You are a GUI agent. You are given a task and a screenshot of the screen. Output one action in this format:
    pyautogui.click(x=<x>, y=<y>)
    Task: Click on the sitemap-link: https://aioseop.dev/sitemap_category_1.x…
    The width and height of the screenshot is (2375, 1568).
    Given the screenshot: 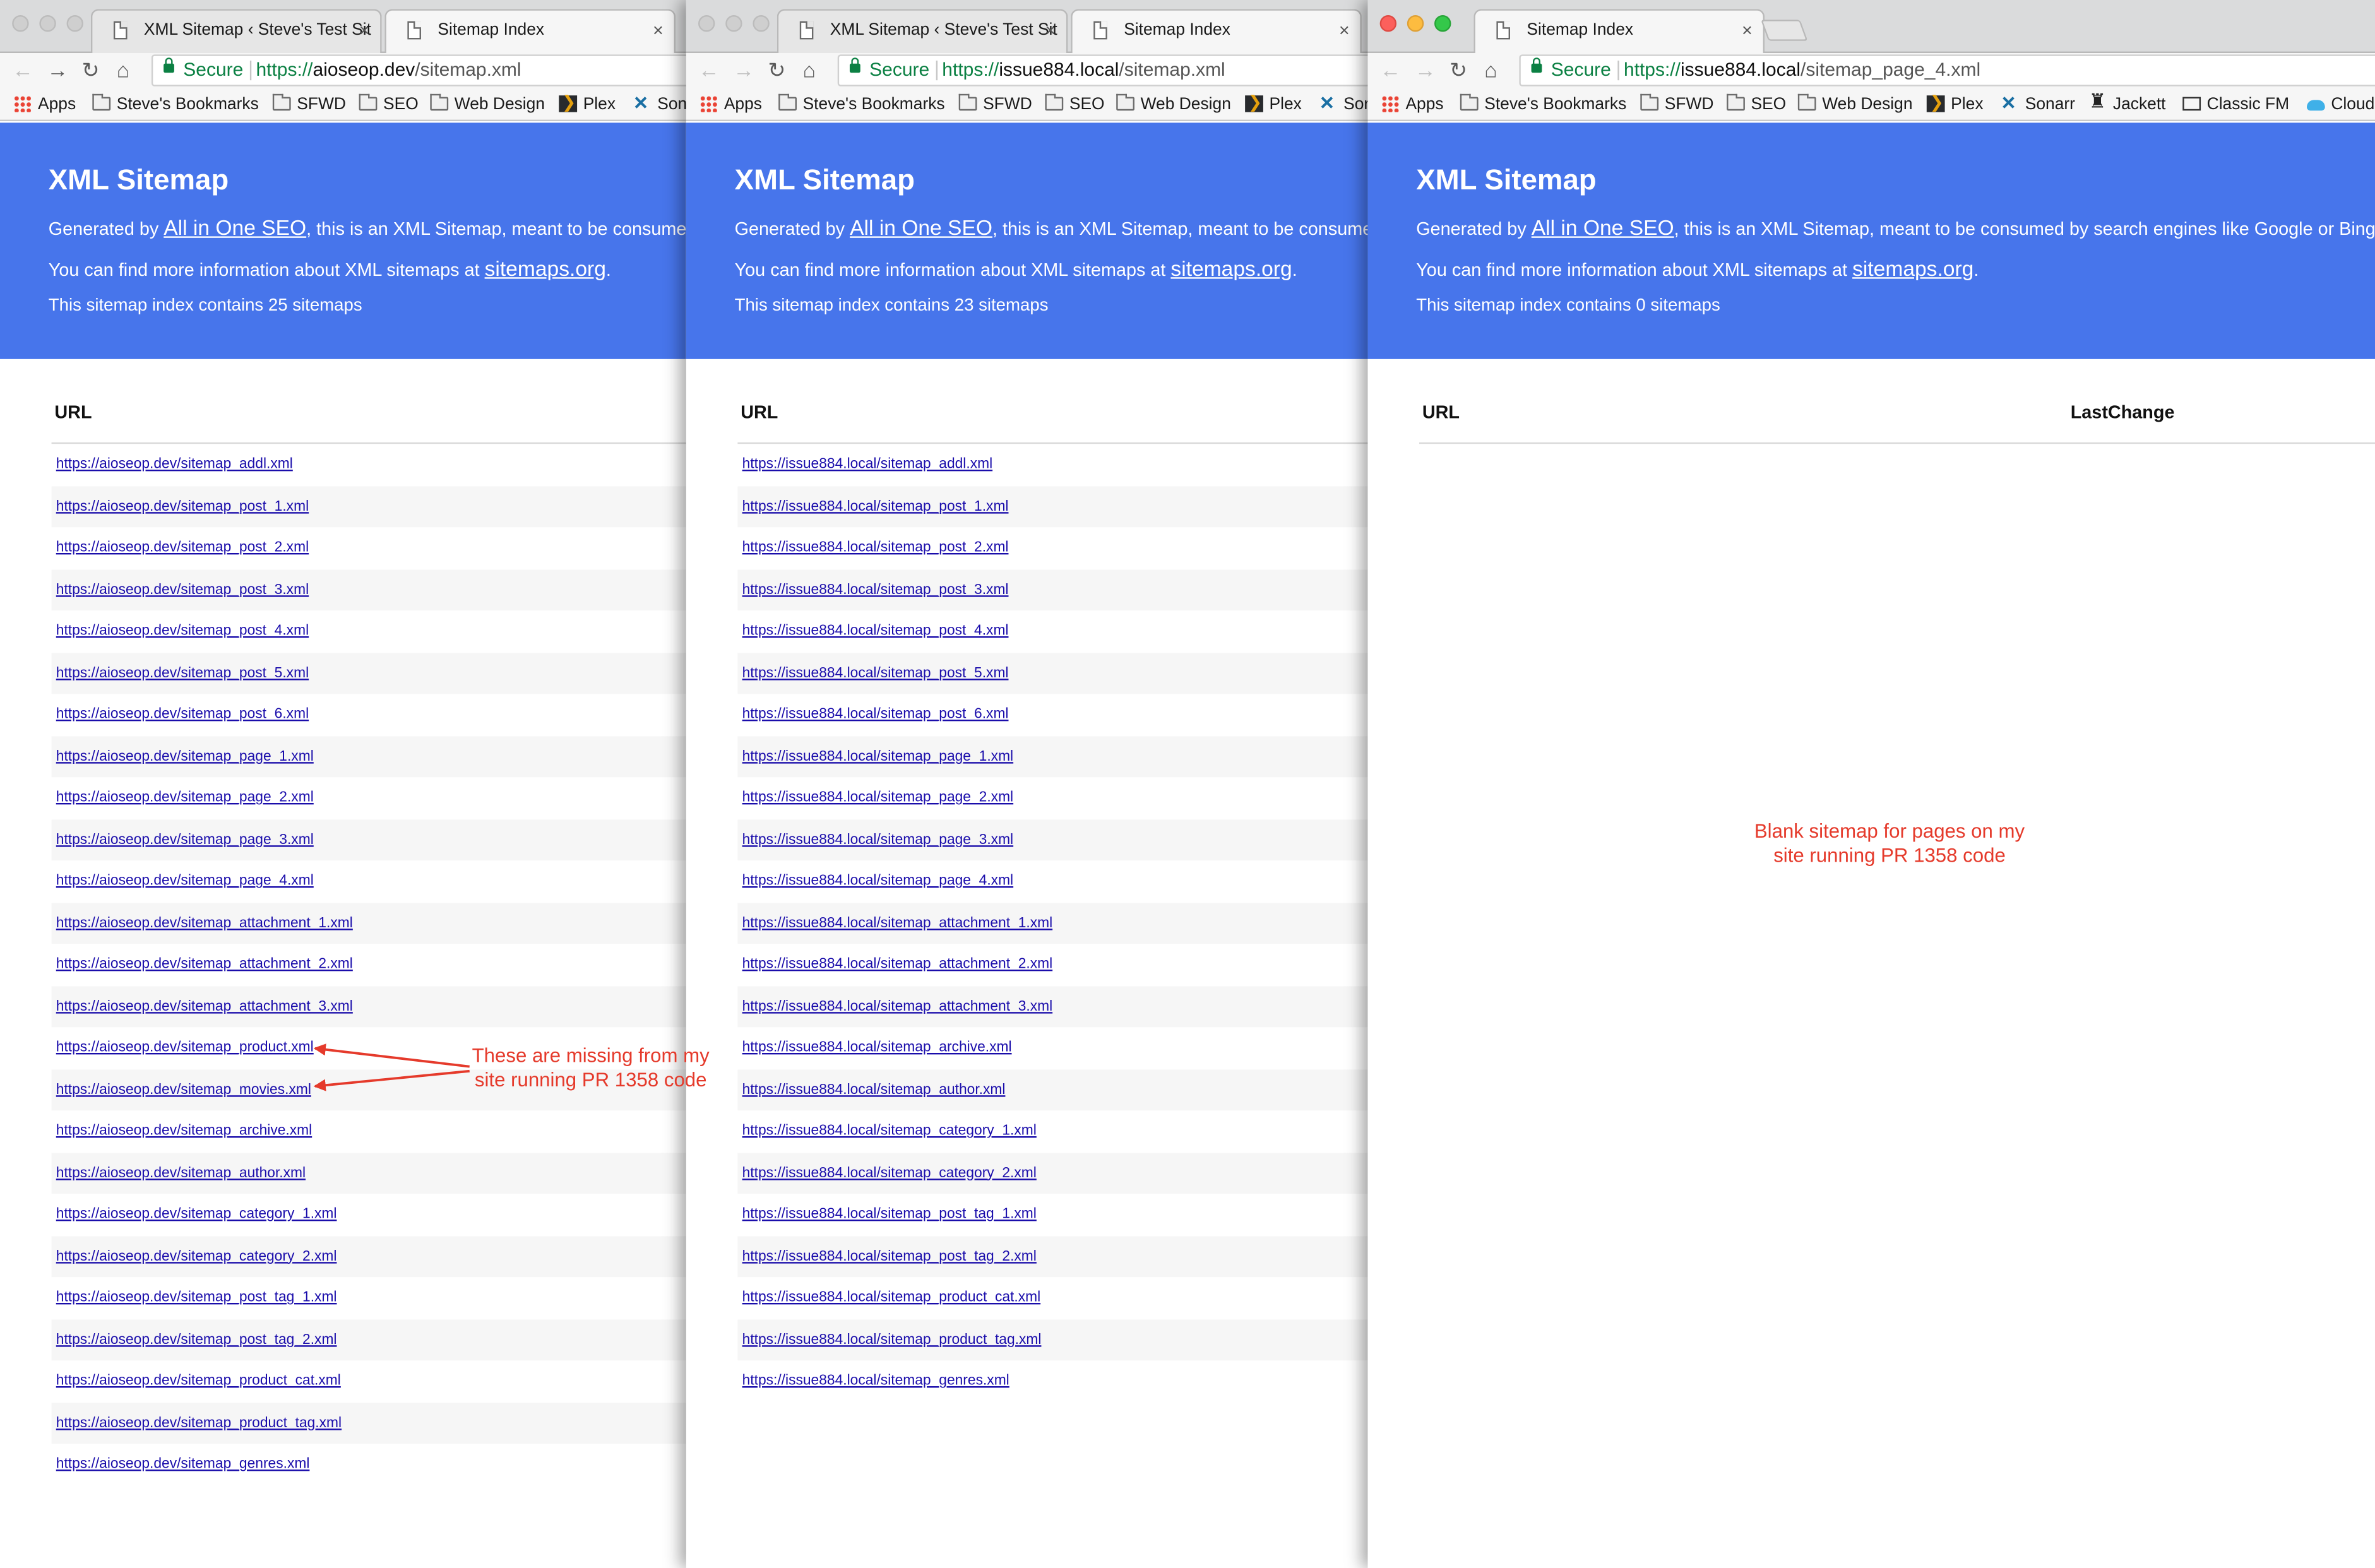 What is the action you would take?
    pyautogui.click(x=196, y=1215)
    